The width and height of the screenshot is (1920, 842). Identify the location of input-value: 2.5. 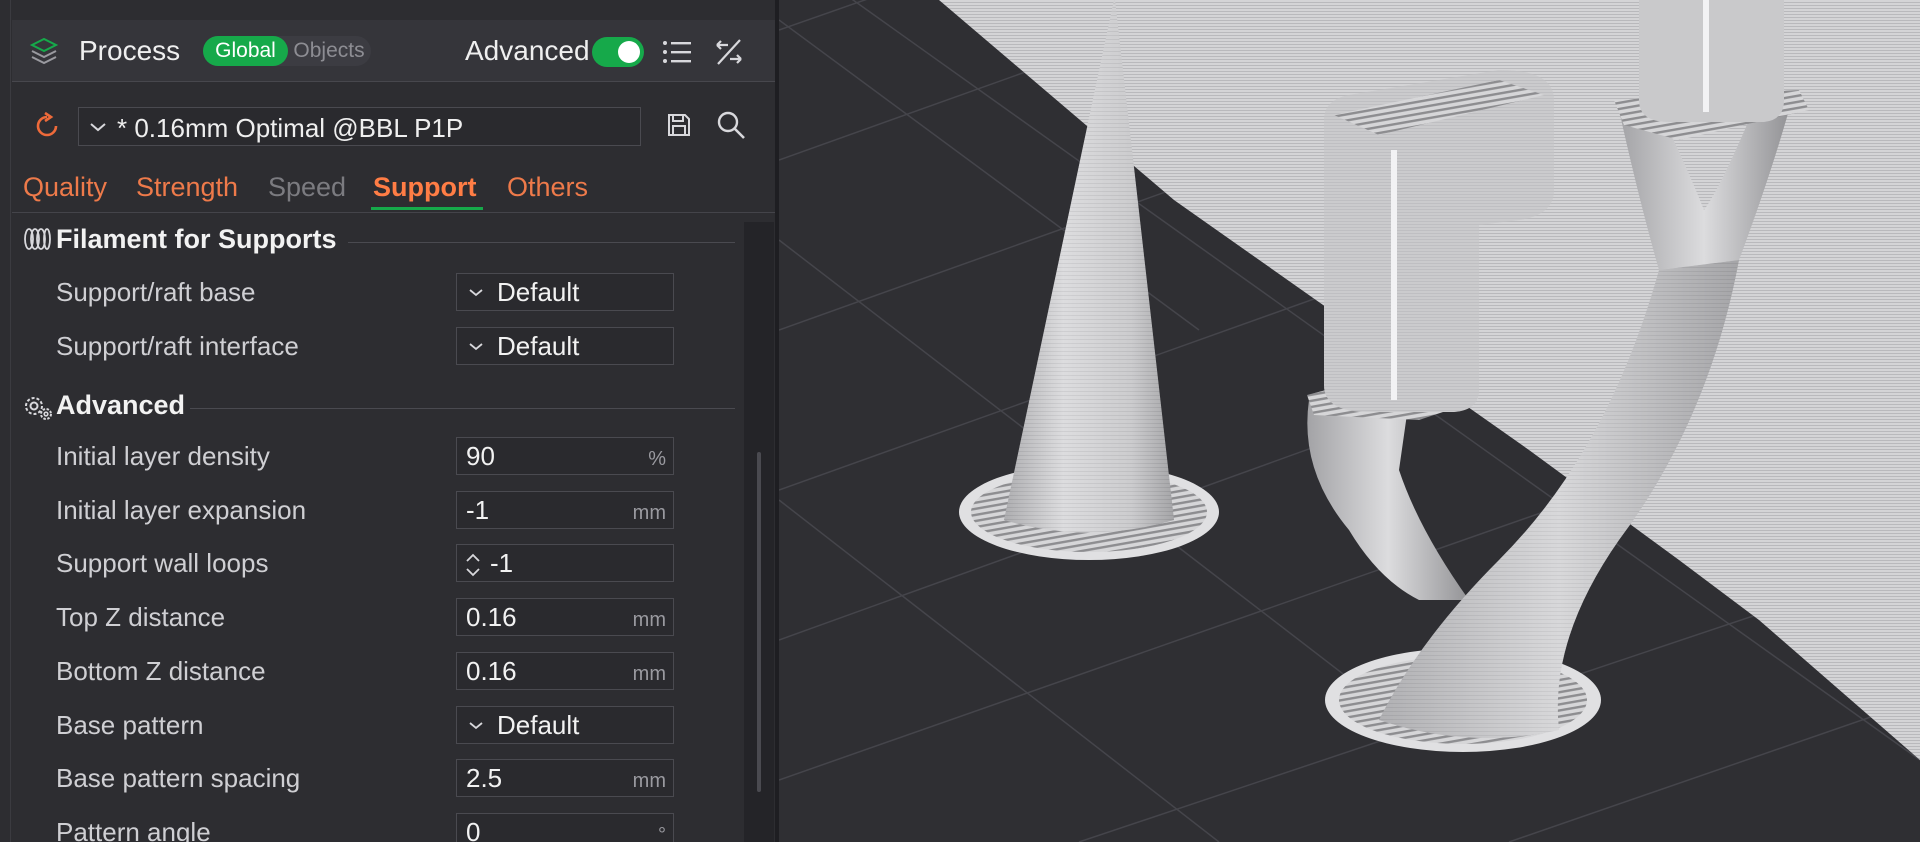
(484, 778).